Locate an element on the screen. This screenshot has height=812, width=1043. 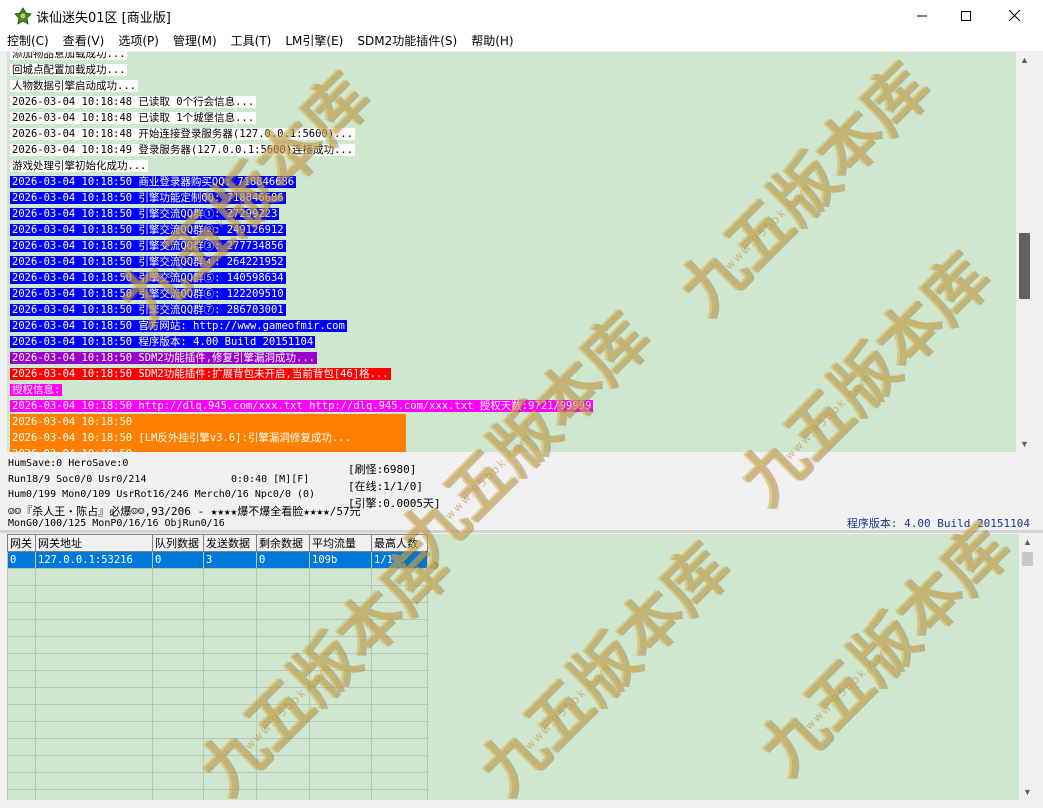
column-header: 队列数据 is located at coordinates (178, 543).